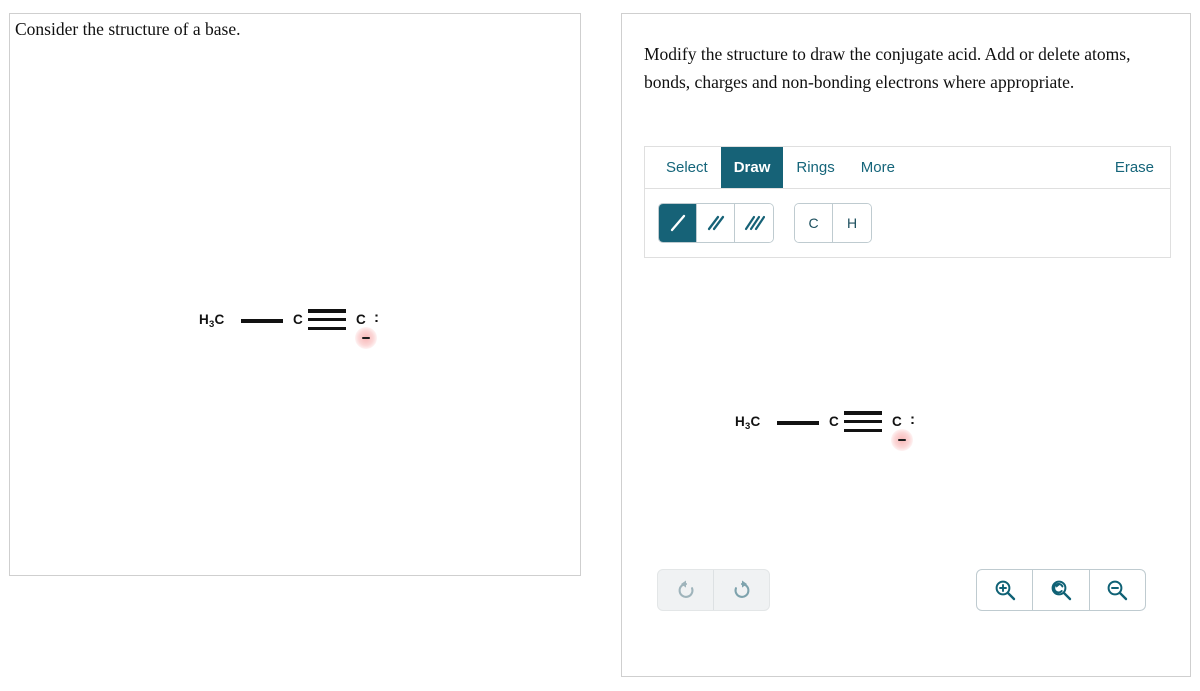 The height and width of the screenshot is (691, 1200). I want to click on undo-button, so click(686, 590).